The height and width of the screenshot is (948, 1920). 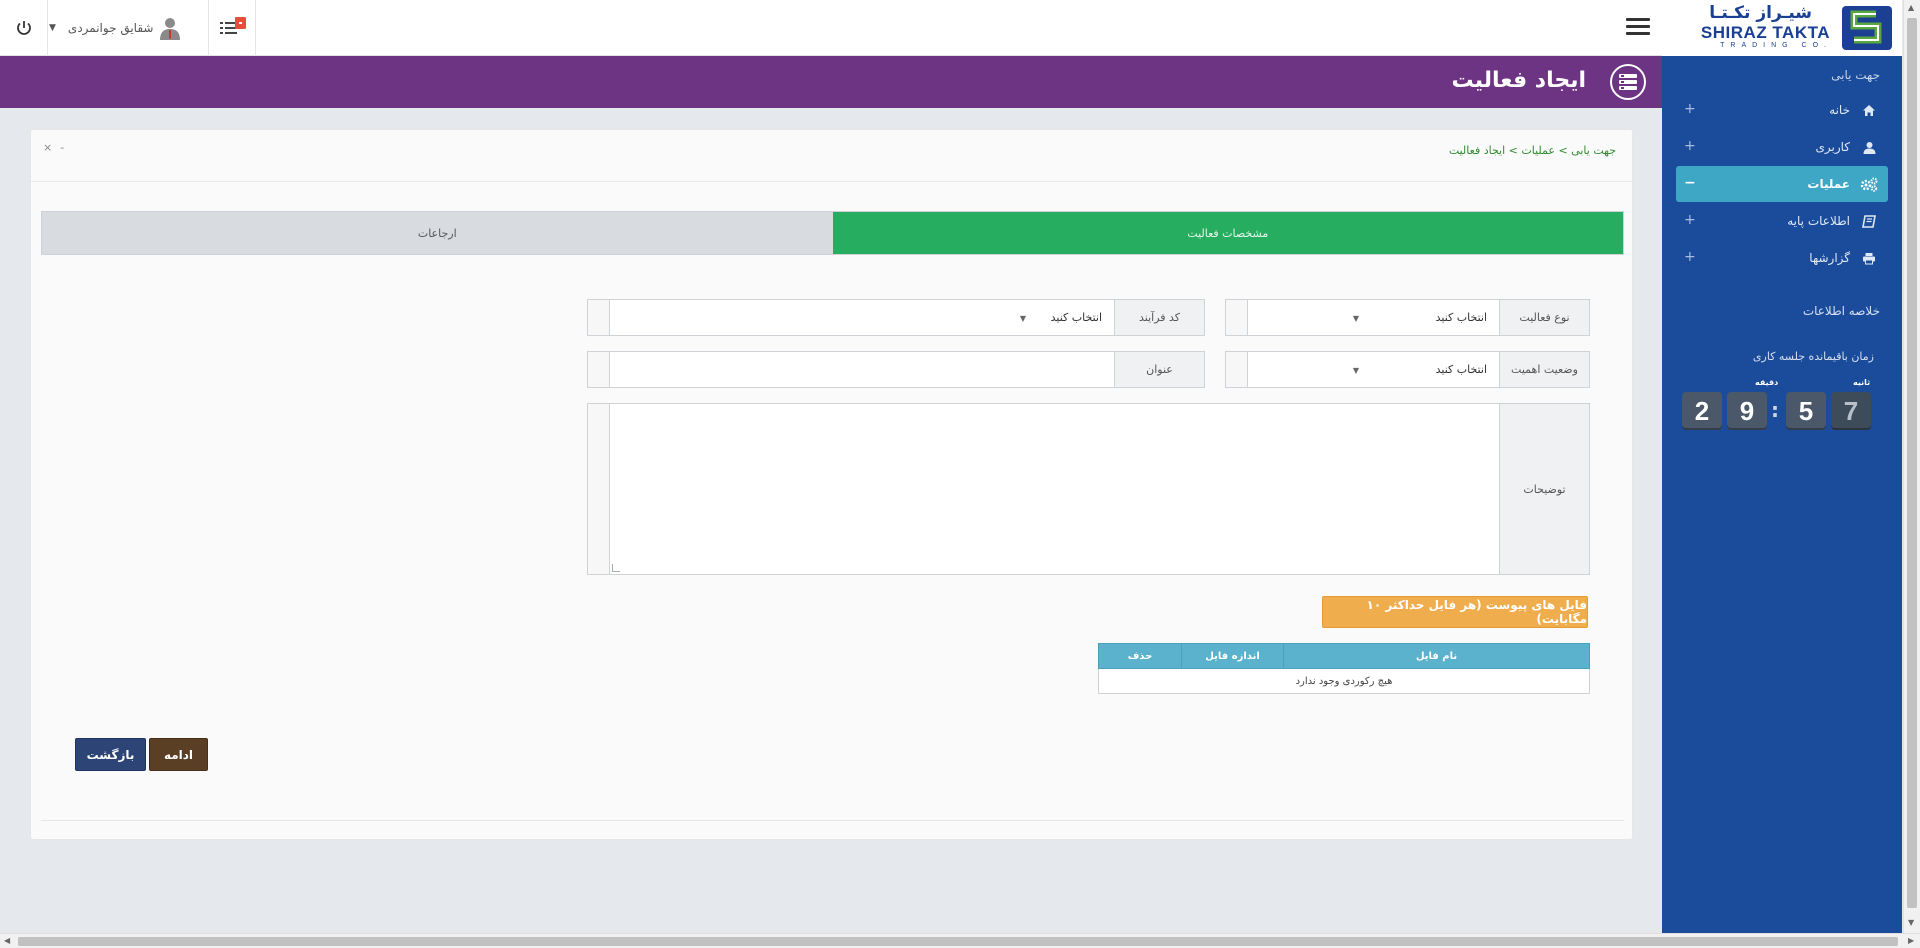 What do you see at coordinates (1544, 489) in the screenshot?
I see `description-label: توضیحات` at bounding box center [1544, 489].